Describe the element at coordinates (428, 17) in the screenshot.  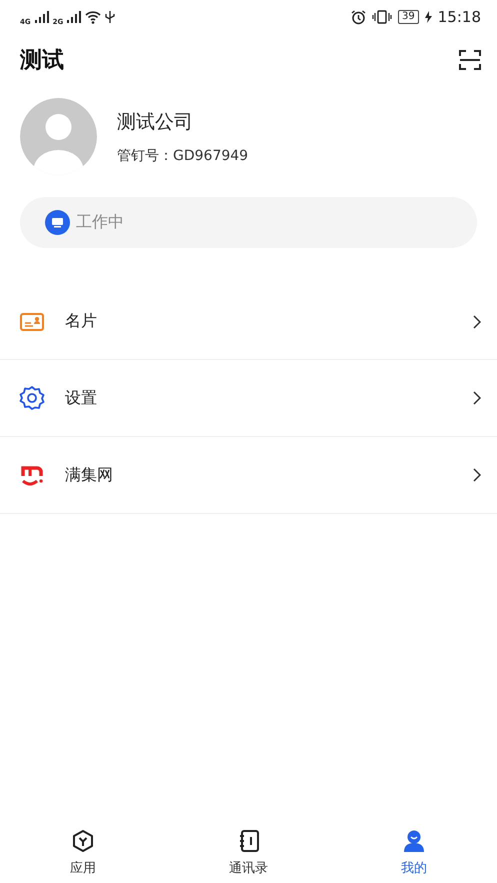
I see `charging-icon` at that location.